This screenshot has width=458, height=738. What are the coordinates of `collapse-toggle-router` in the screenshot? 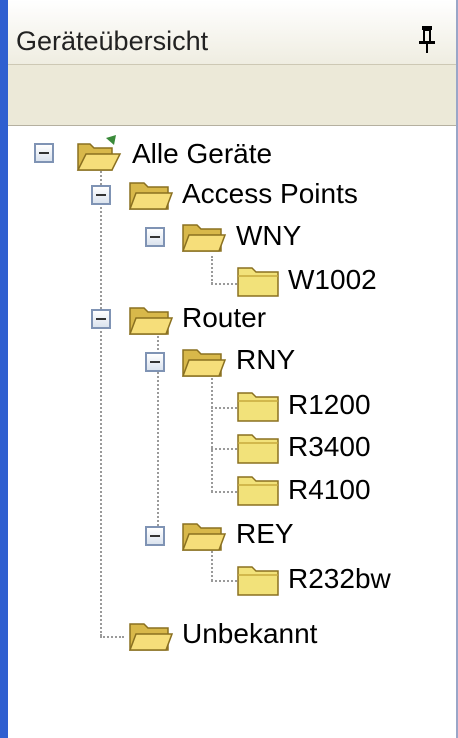 It's located at (101, 319).